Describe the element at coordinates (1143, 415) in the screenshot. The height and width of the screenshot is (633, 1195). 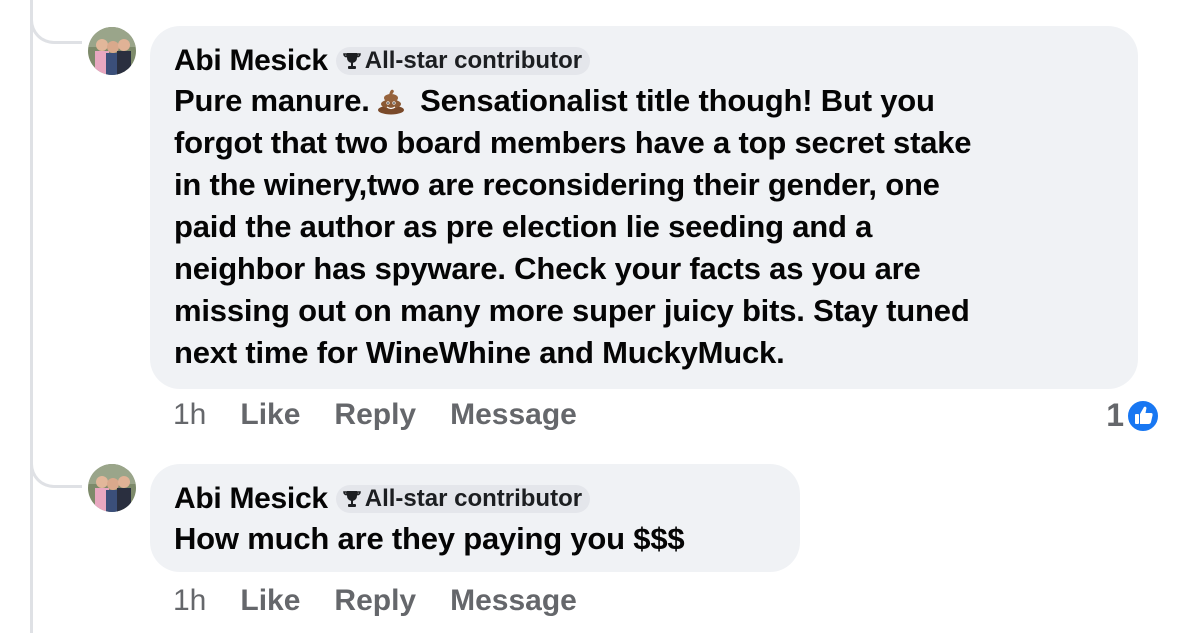
I see `like-reaction-icon` at that location.